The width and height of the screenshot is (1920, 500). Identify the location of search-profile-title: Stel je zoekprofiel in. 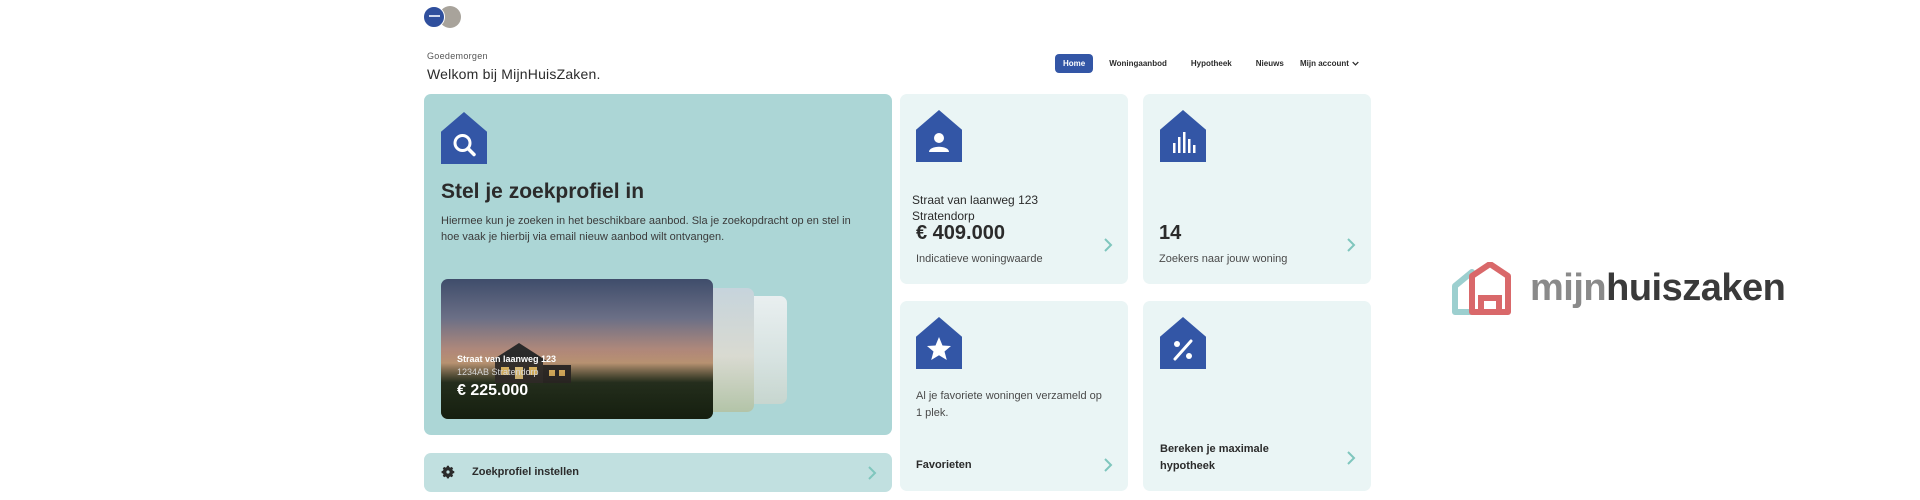
(543, 191).